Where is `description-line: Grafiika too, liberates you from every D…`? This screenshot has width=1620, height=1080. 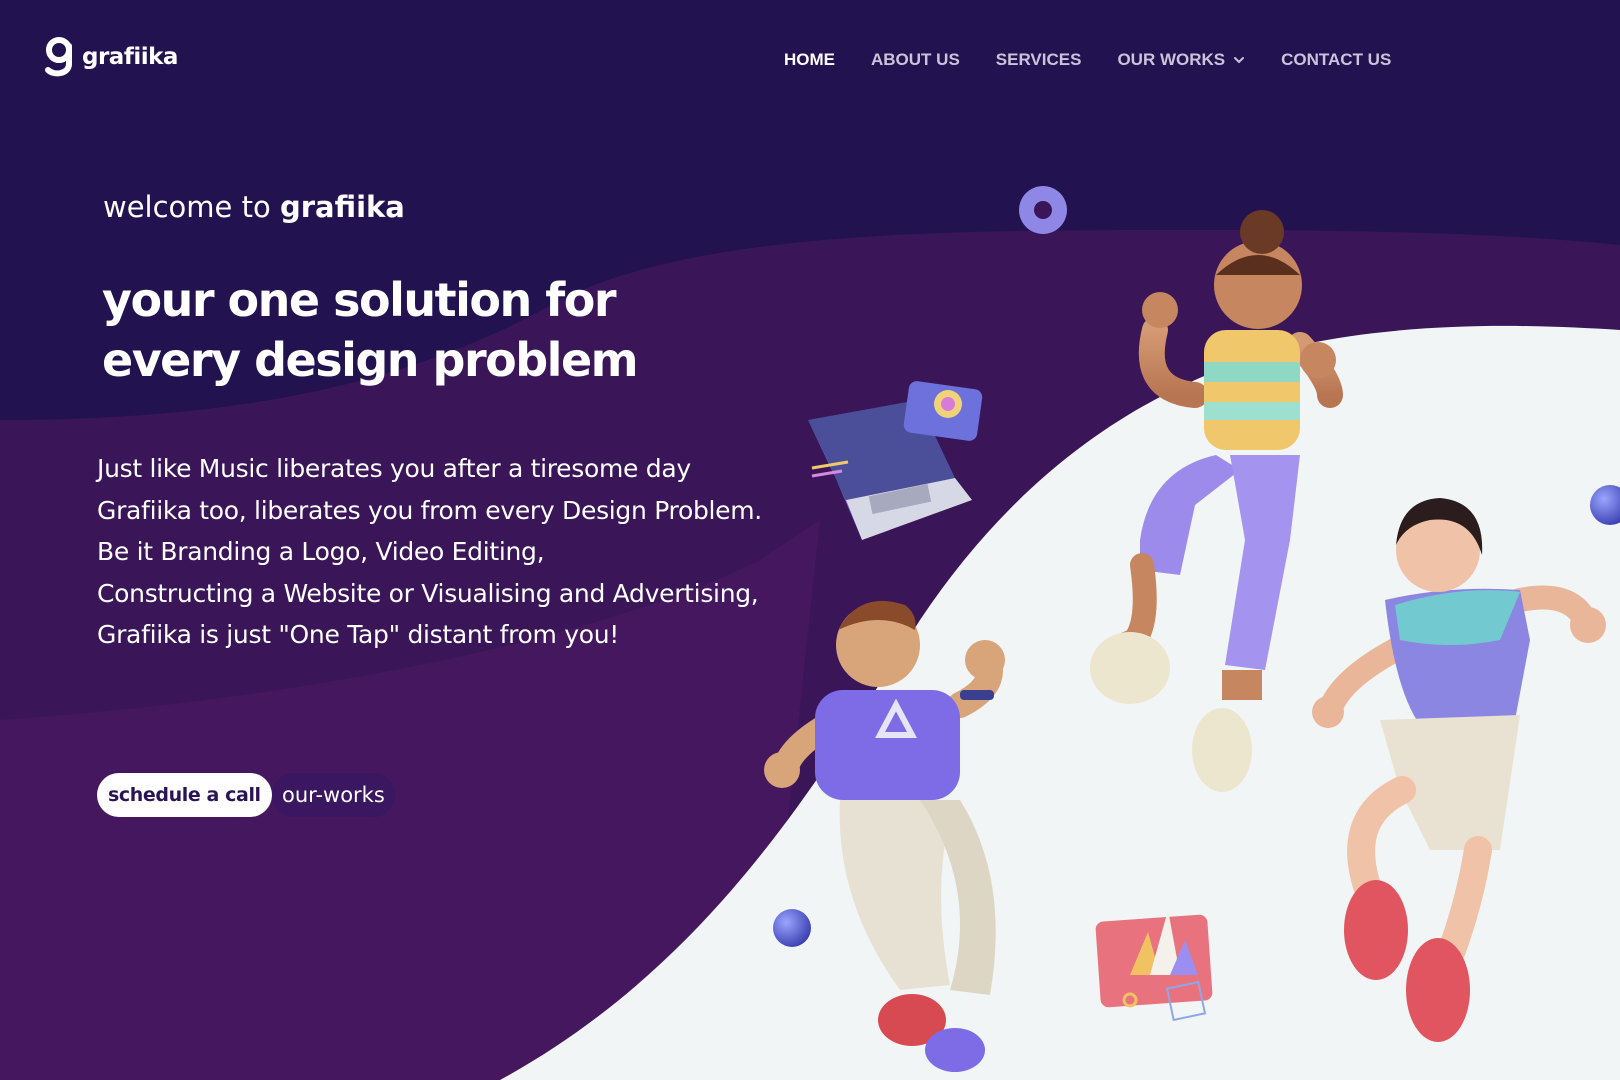 description-line: Grafiika too, liberates you from every D… is located at coordinates (429, 510).